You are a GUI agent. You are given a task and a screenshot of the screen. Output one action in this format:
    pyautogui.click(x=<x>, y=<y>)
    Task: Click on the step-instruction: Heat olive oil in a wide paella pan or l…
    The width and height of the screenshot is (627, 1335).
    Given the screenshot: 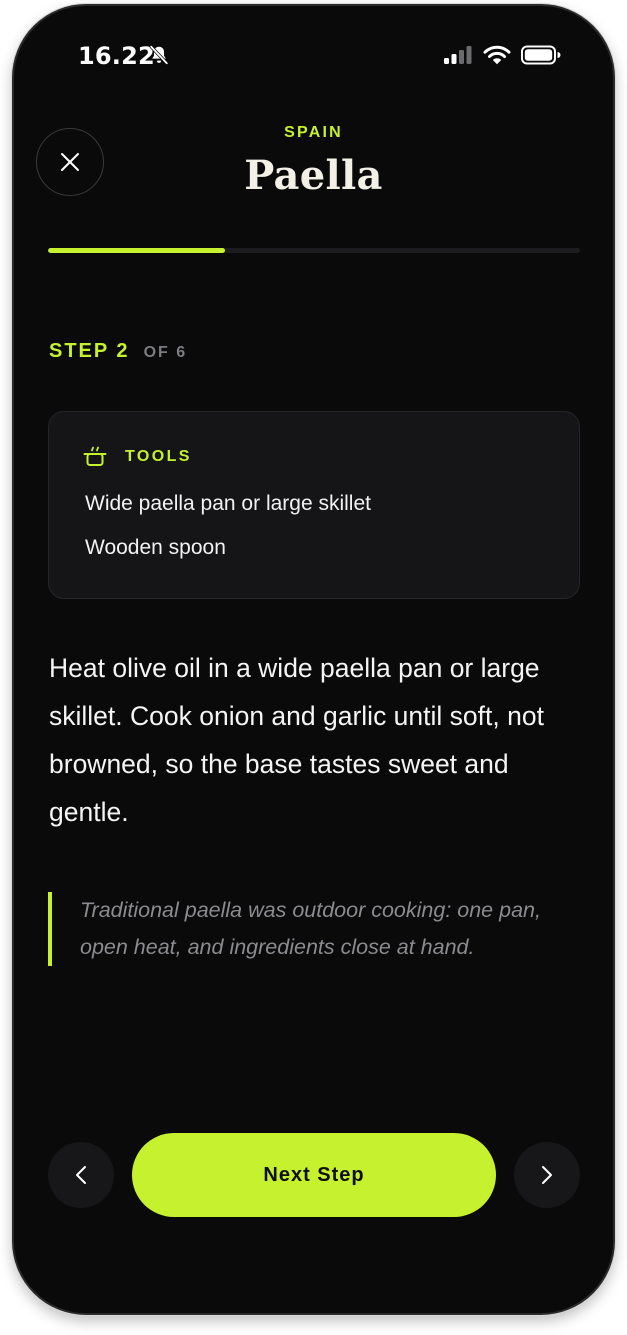 What is the action you would take?
    pyautogui.click(x=296, y=740)
    